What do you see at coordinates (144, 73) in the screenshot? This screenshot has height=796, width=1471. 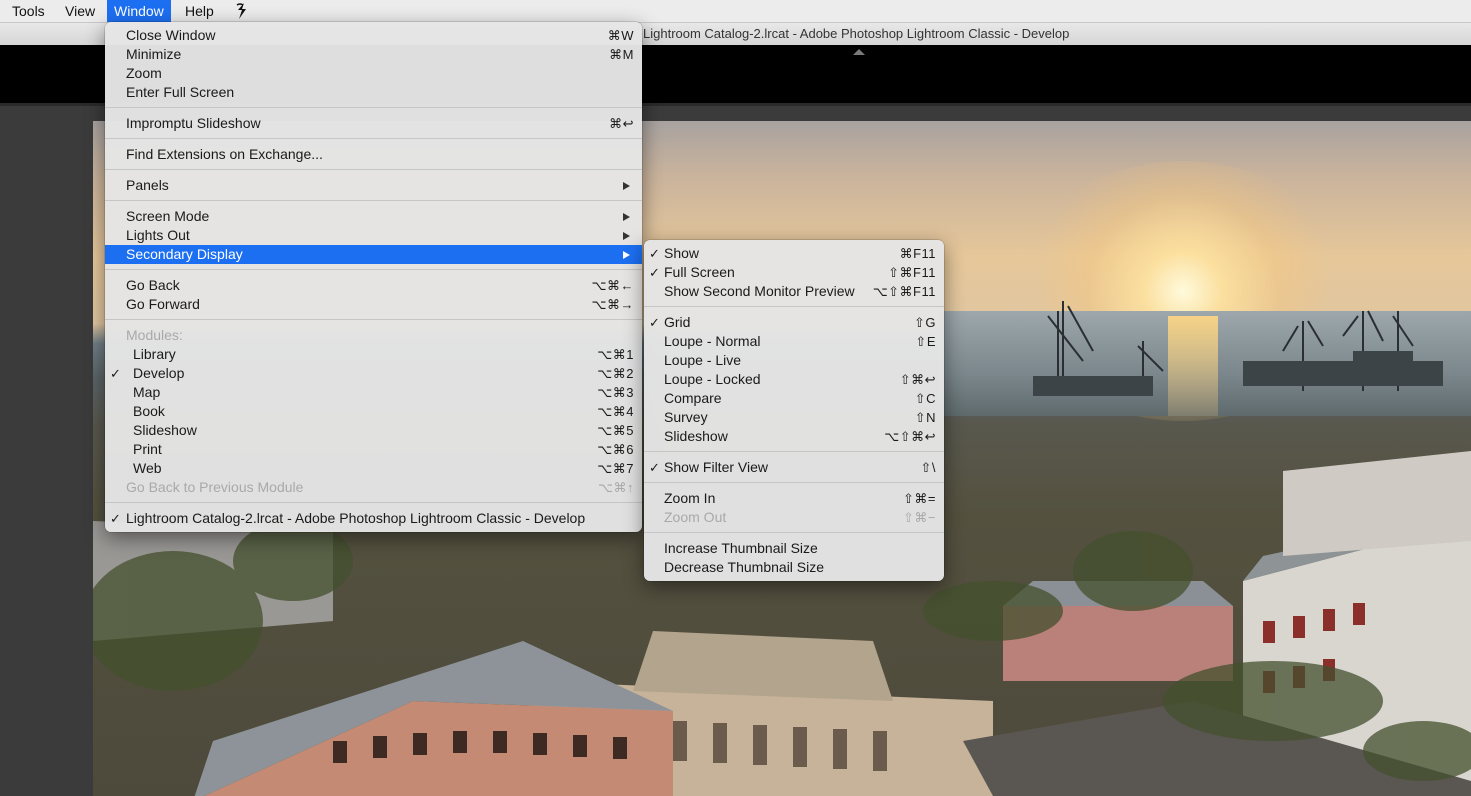 I see `menu-item-label: Zoom` at bounding box center [144, 73].